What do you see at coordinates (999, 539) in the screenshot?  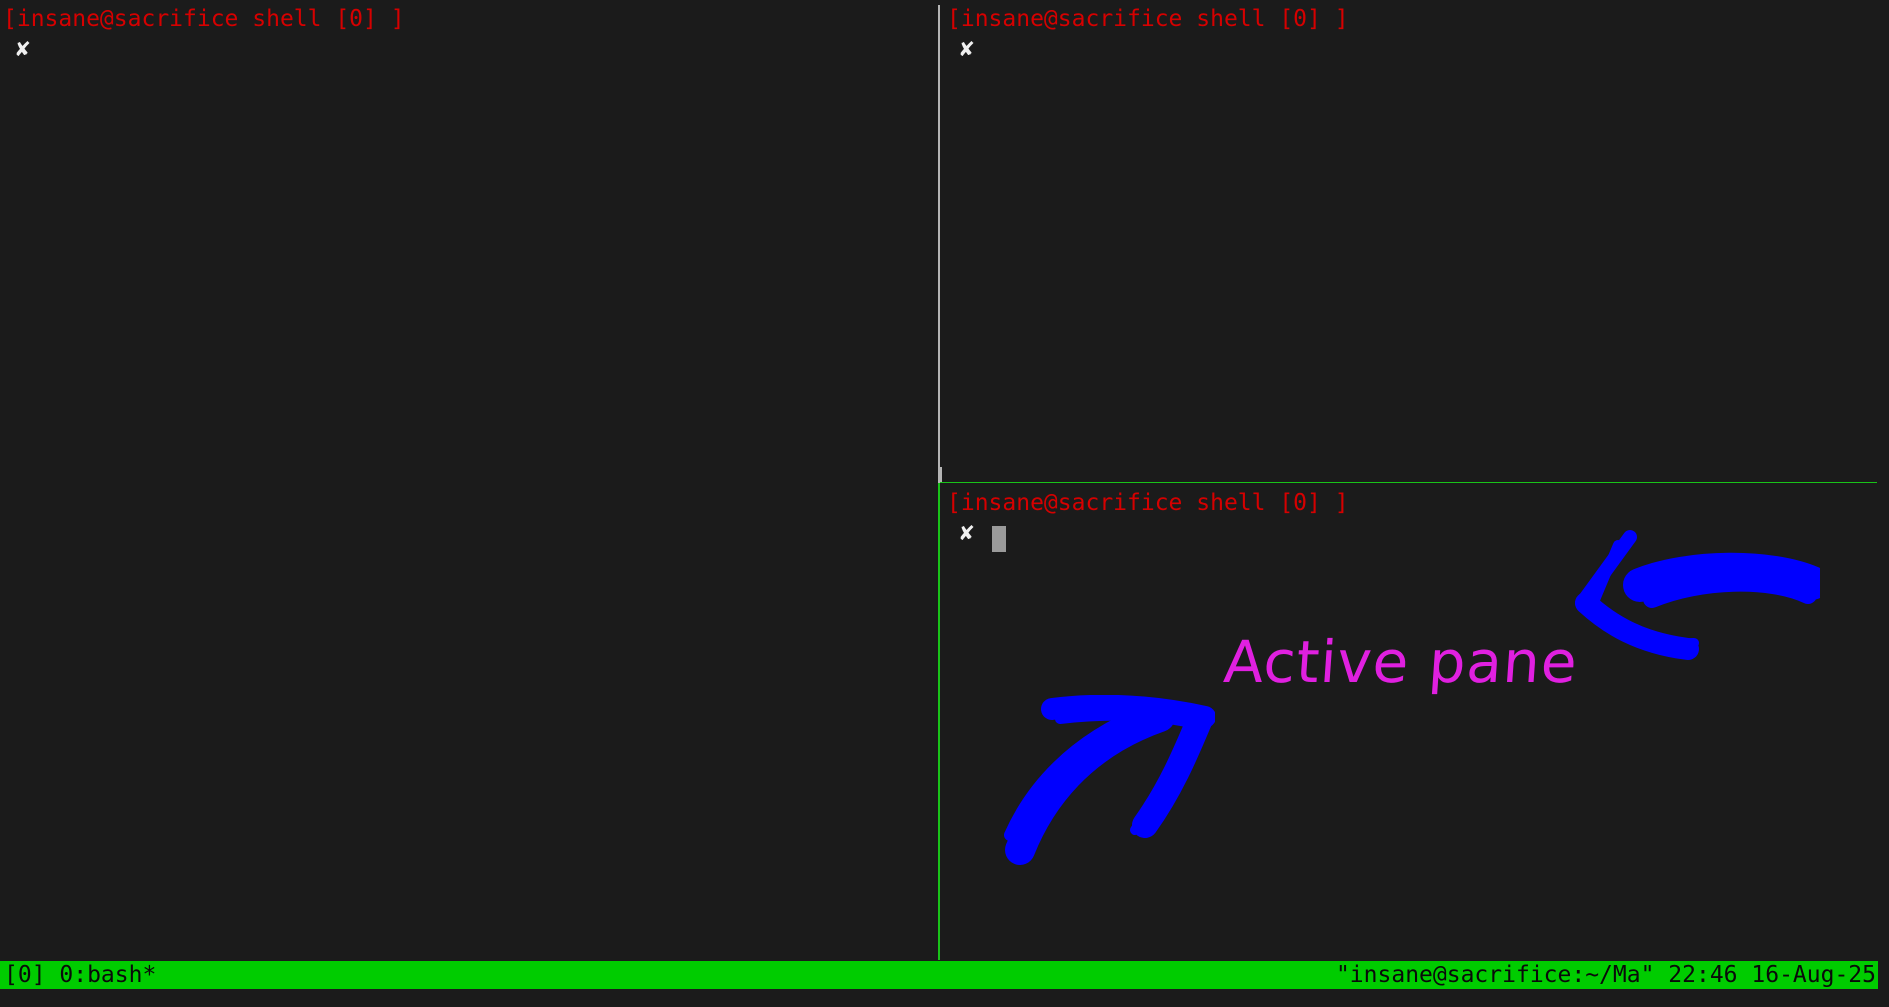 I see `terminal-cursor` at bounding box center [999, 539].